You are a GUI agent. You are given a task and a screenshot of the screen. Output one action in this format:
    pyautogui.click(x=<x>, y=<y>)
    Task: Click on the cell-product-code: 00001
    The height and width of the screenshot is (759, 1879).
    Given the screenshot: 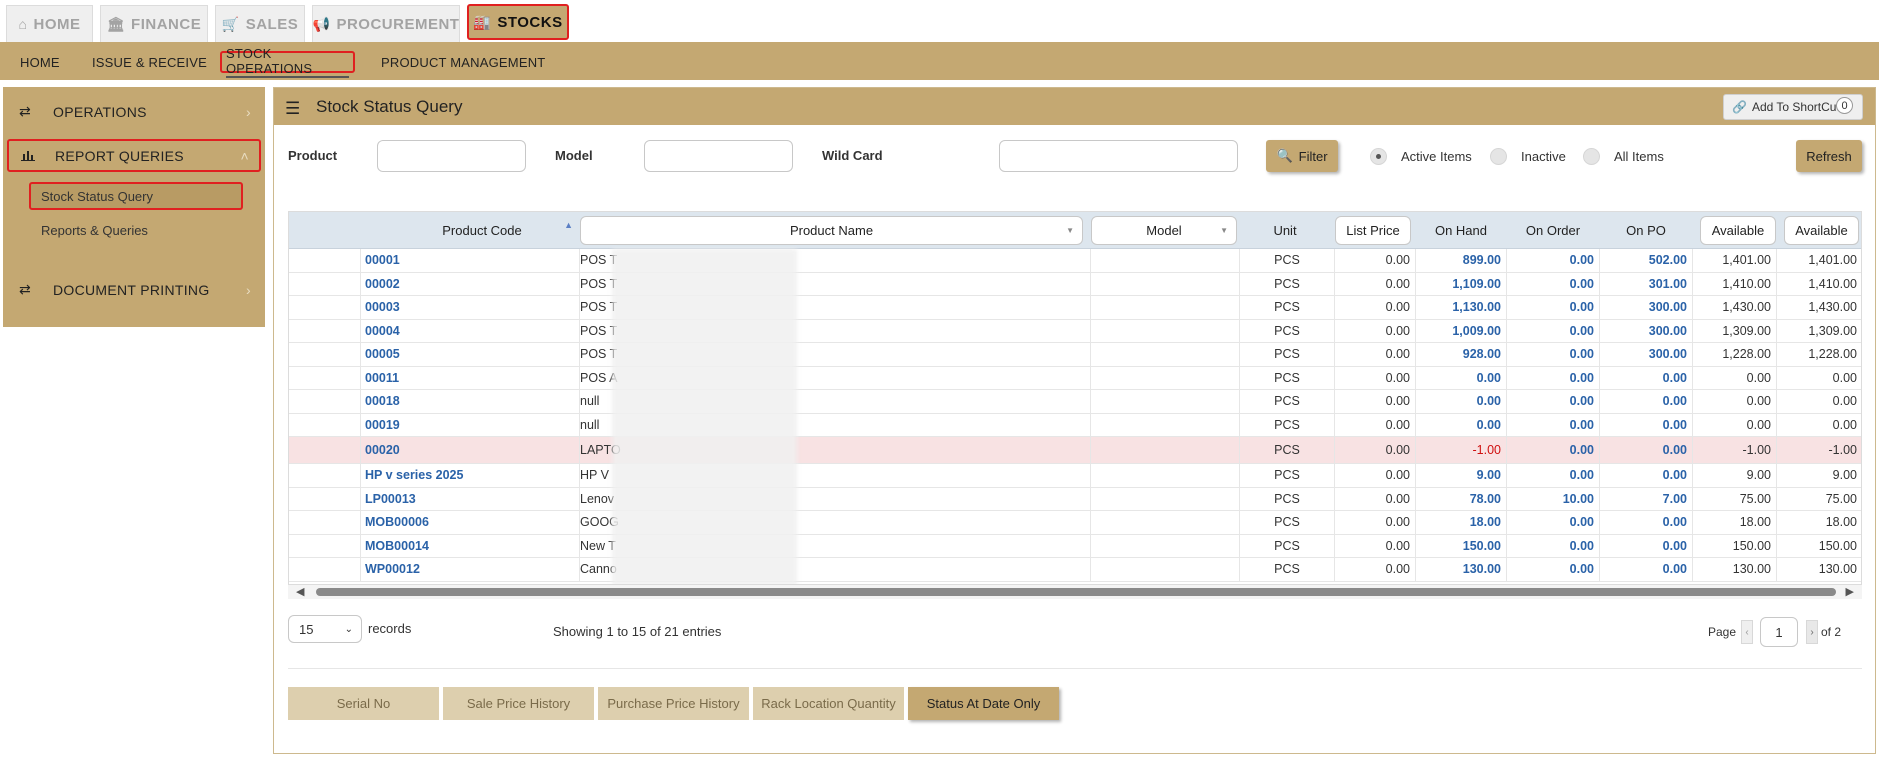 What is the action you would take?
    pyautogui.click(x=470, y=260)
    